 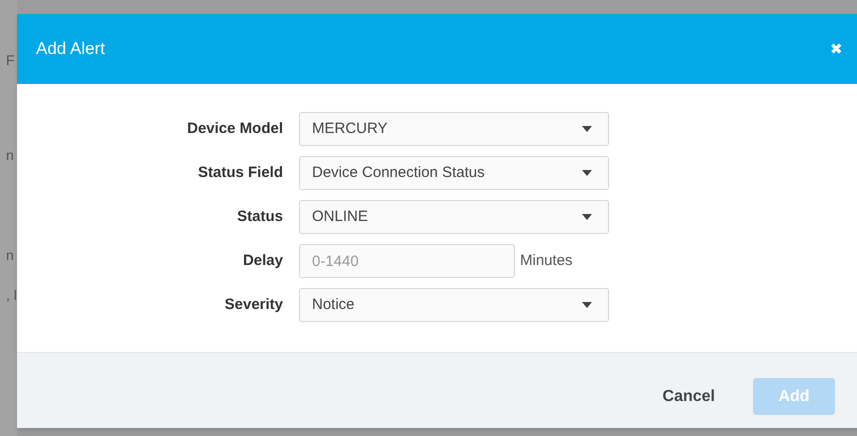 What do you see at coordinates (546, 260) in the screenshot?
I see `unit-label: Minutes` at bounding box center [546, 260].